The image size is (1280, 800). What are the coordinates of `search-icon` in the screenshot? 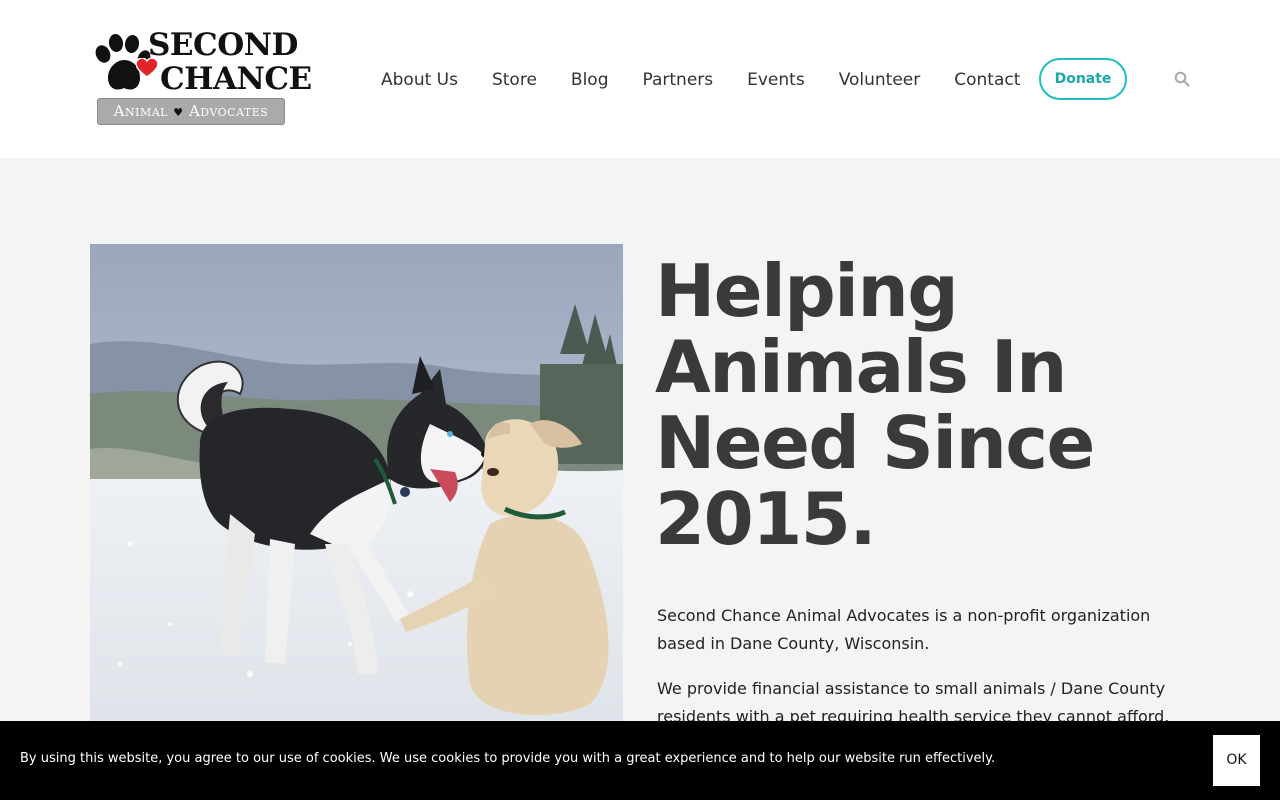 It's located at (1182, 79).